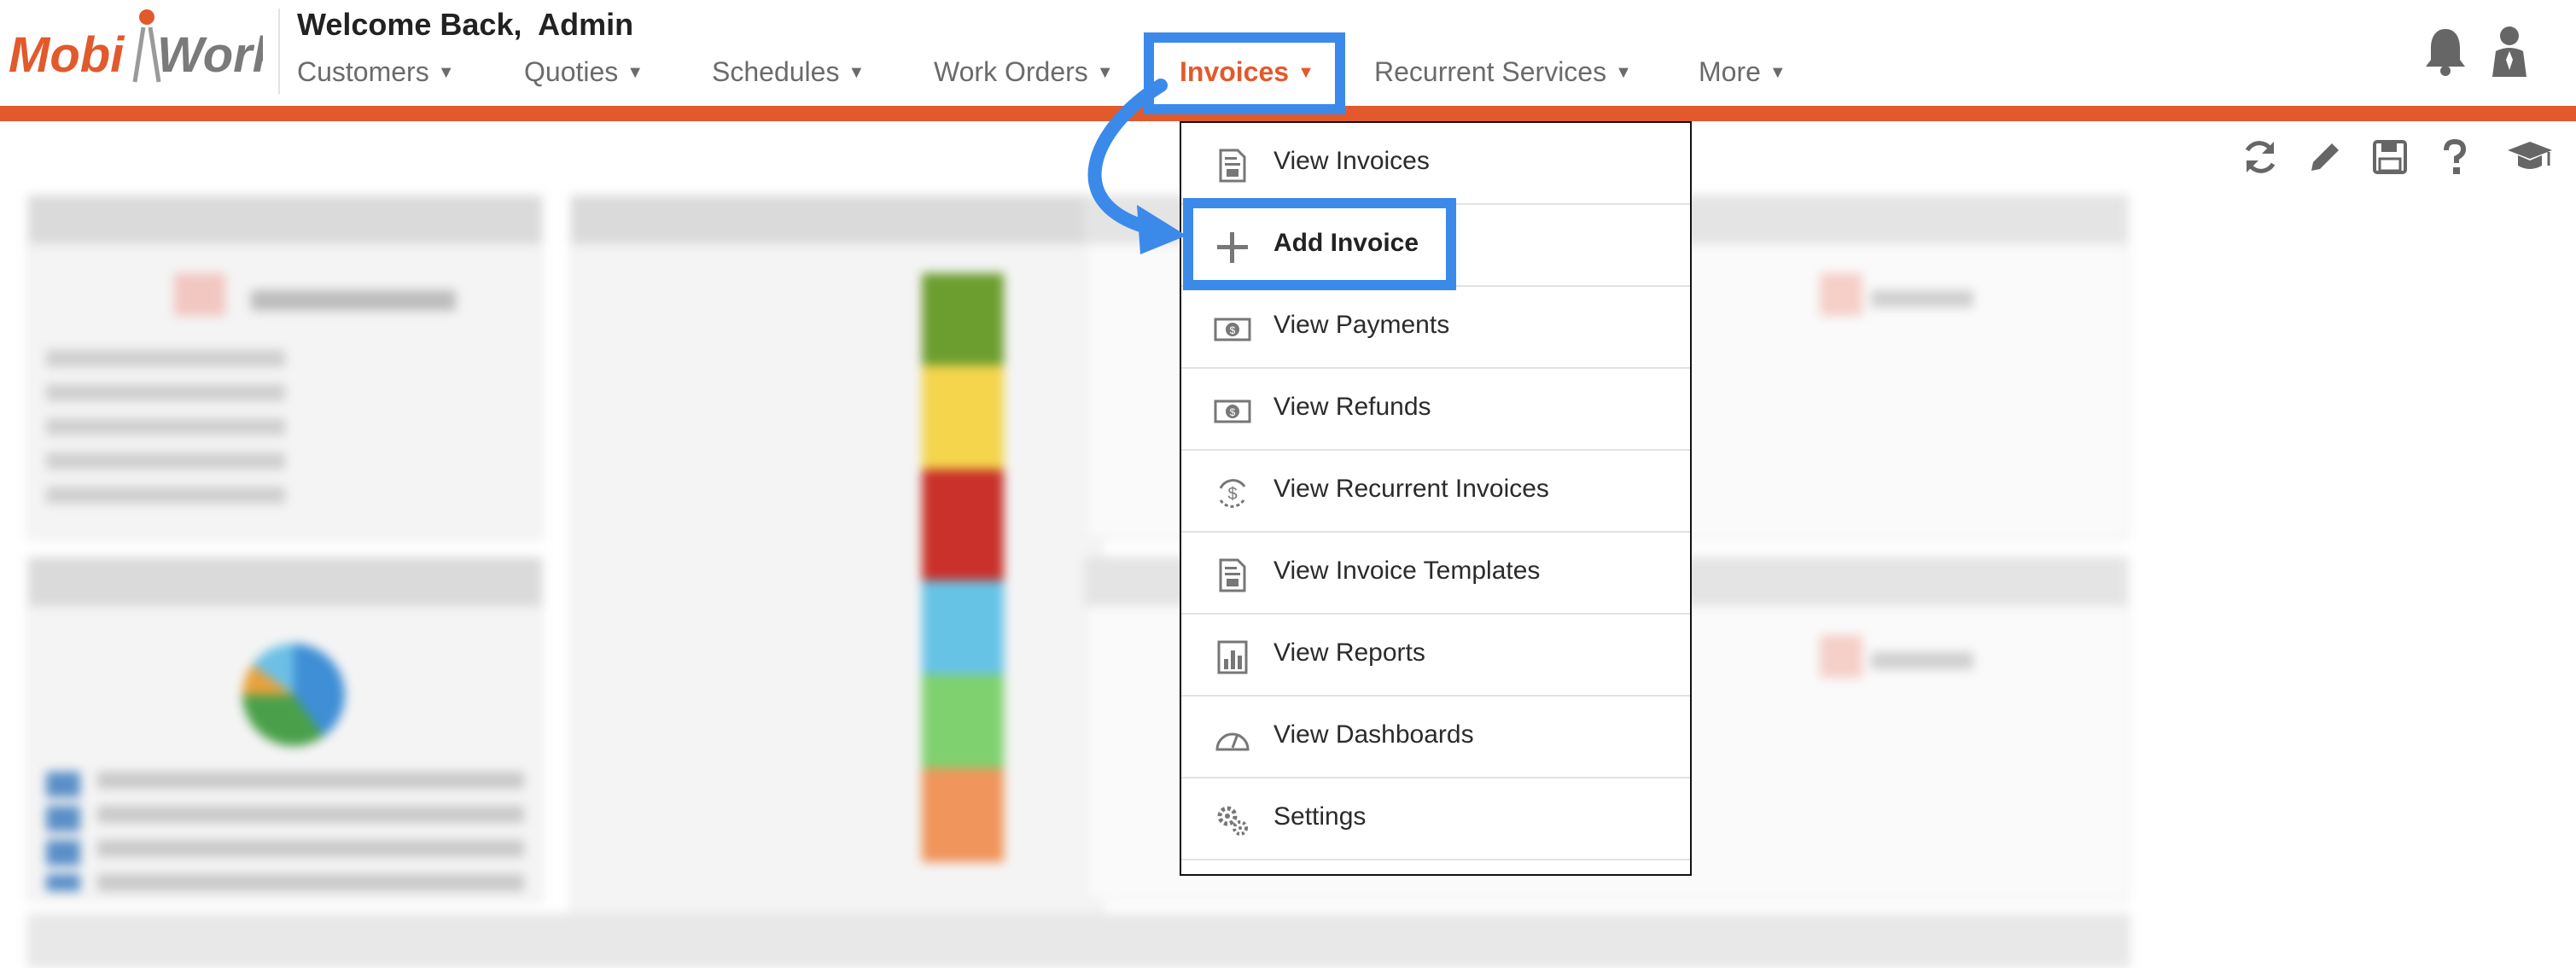 This screenshot has height=968, width=2576. I want to click on nav-recurrent-services: Recurrent Services ▼, so click(1503, 72).